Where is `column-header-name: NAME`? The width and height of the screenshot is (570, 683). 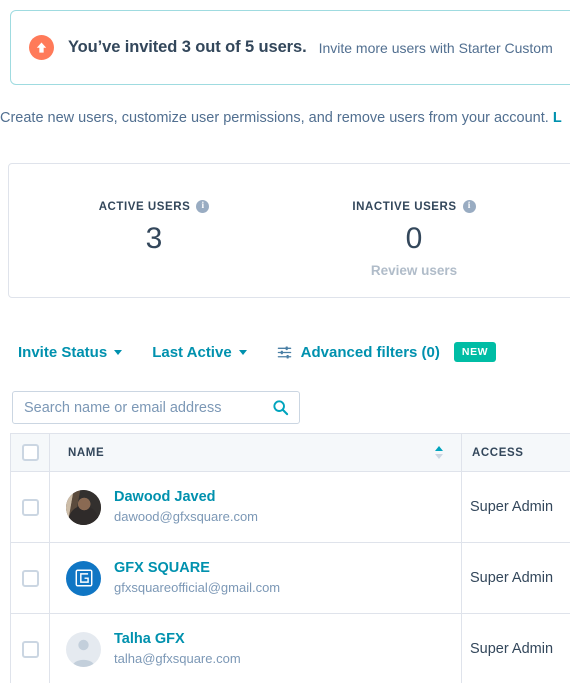
column-header-name: NAME is located at coordinates (256, 452).